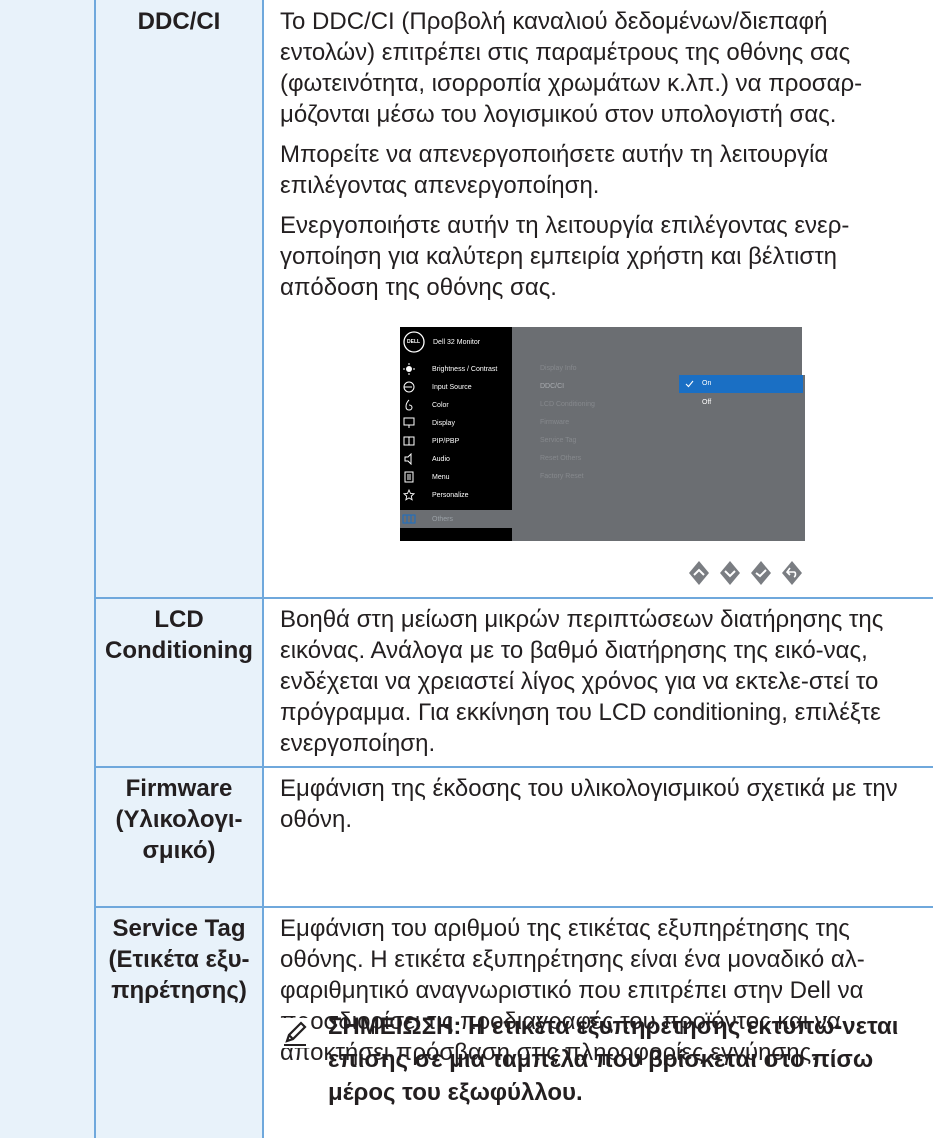 Image resolution: width=933 pixels, height=1138 pixels. I want to click on label-line: (Υλικολογι-, so click(179, 819).